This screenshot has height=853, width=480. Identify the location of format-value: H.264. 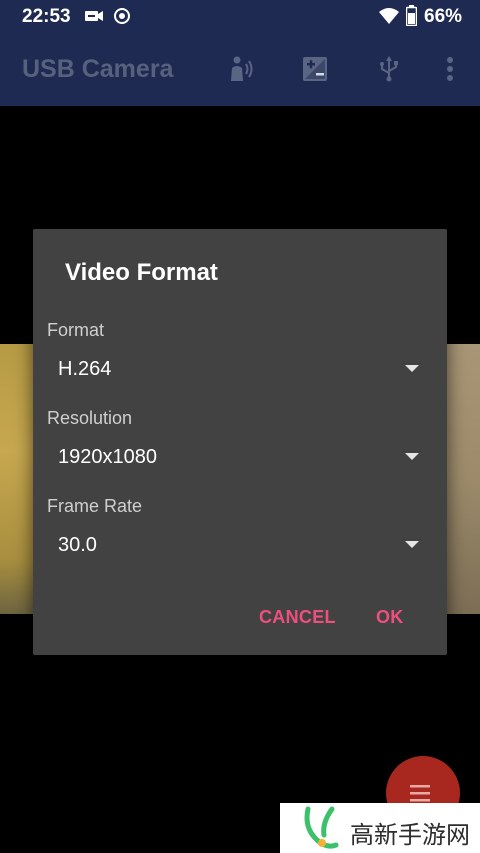
(85, 369).